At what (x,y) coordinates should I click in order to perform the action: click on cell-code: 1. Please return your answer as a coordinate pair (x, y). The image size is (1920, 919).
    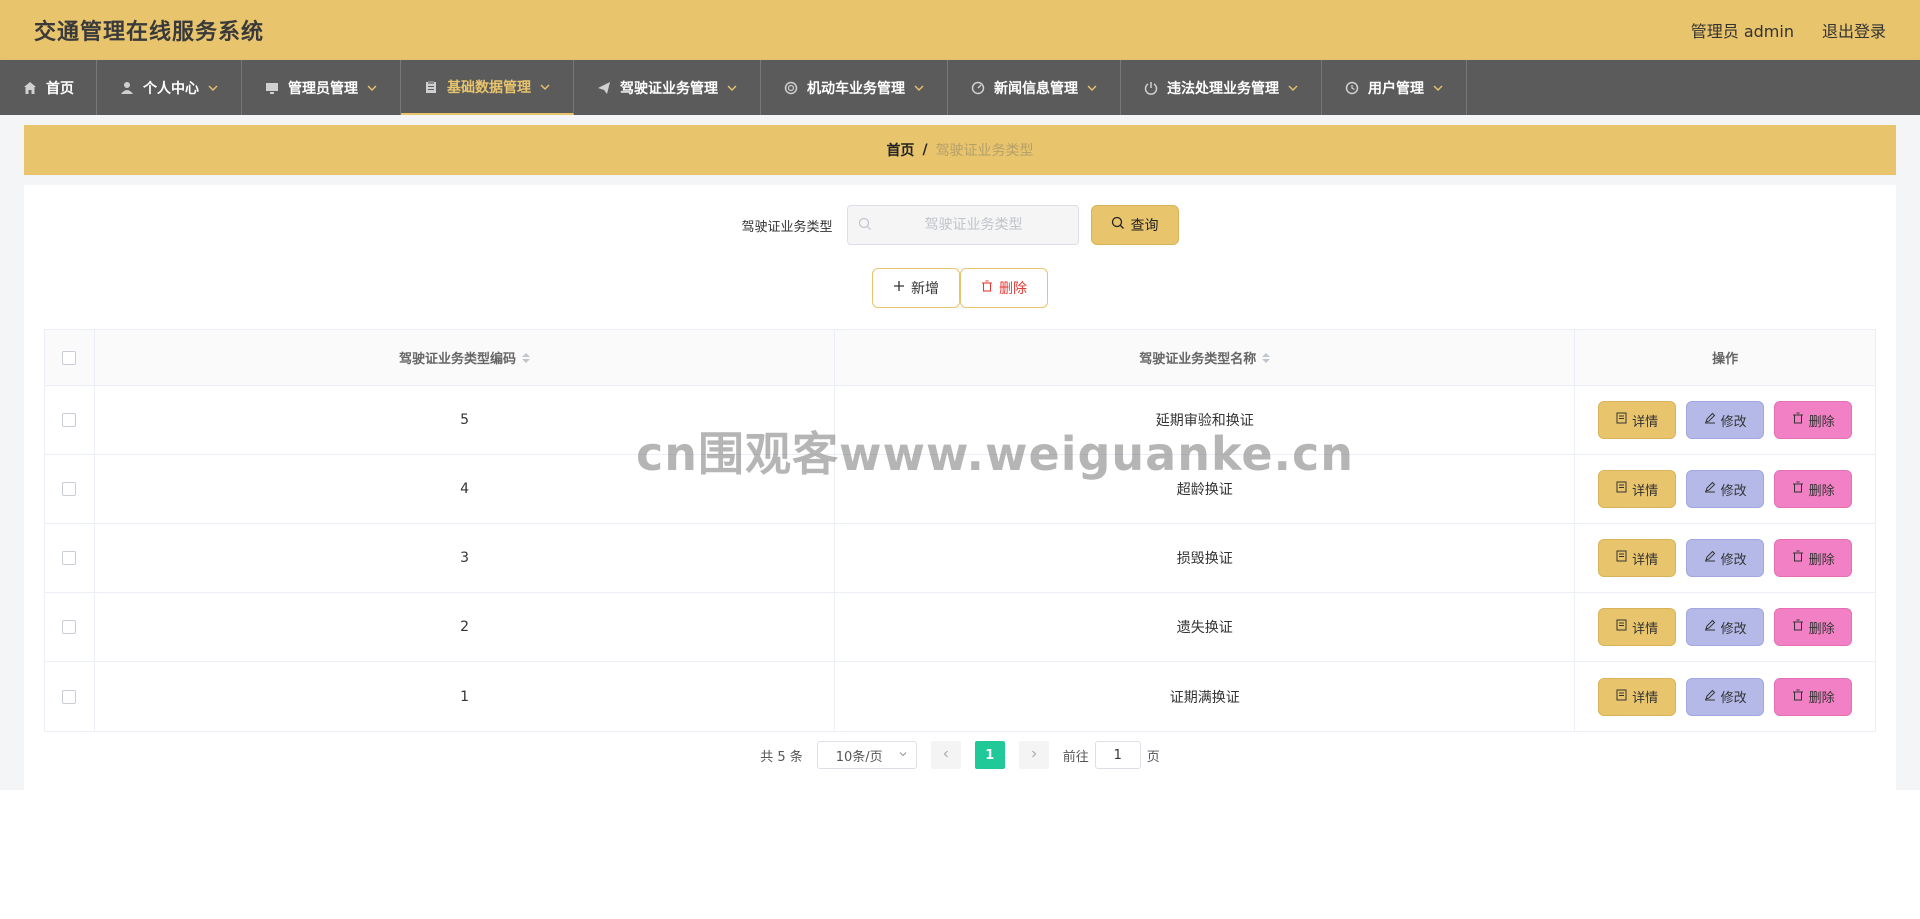
    Looking at the image, I should click on (465, 696).